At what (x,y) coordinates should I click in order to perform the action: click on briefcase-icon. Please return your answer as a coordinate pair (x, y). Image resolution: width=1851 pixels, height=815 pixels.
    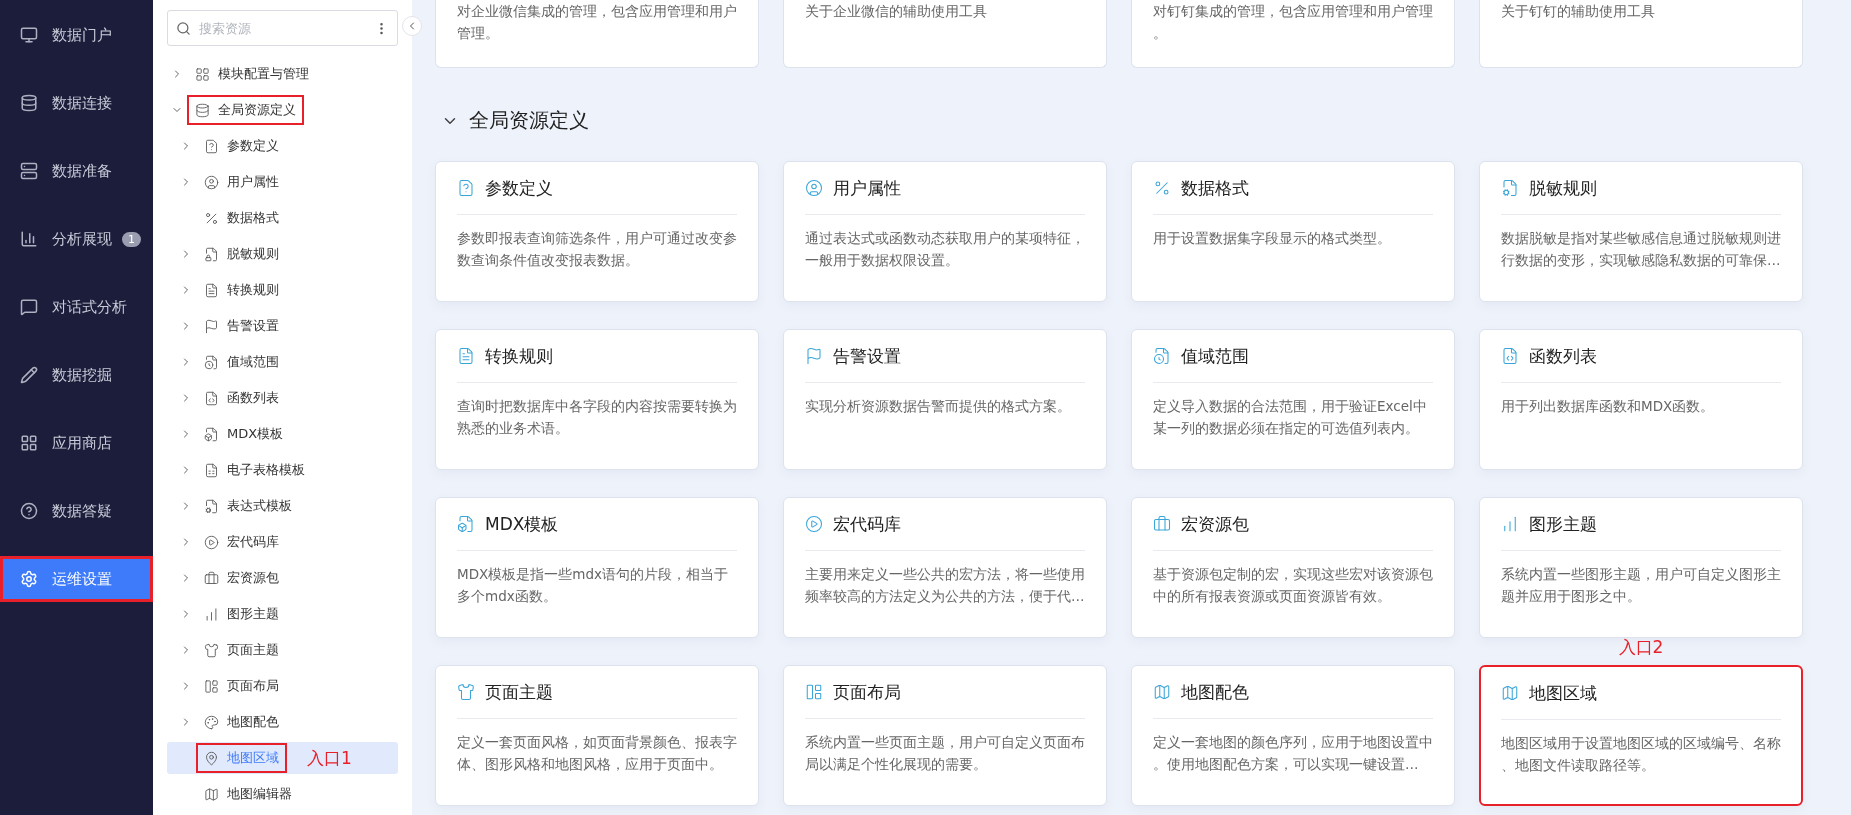
    Looking at the image, I should click on (211, 578).